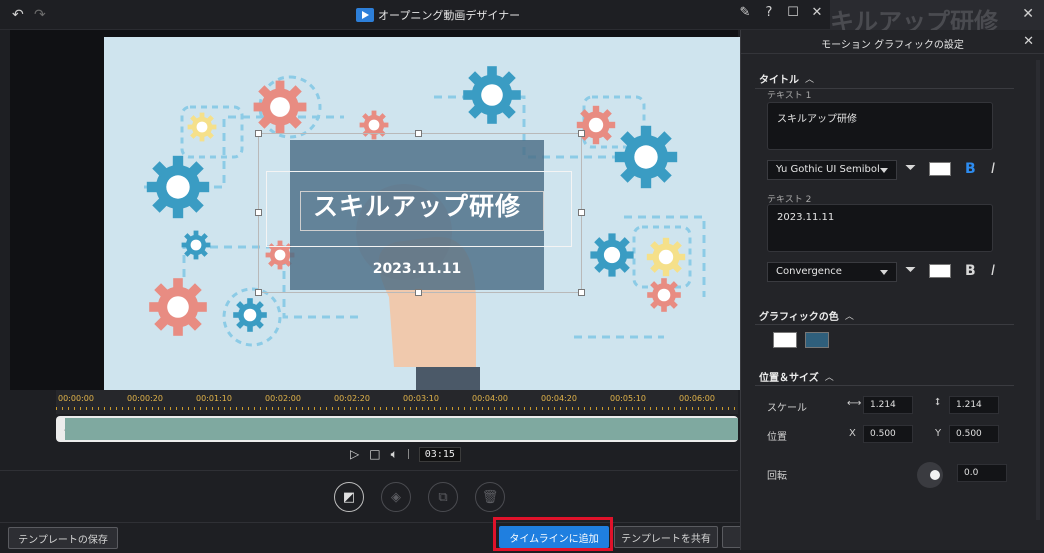 This screenshot has height=553, width=1044. What do you see at coordinates (793, 12) in the screenshot?
I see `maximize-icon: ☐` at bounding box center [793, 12].